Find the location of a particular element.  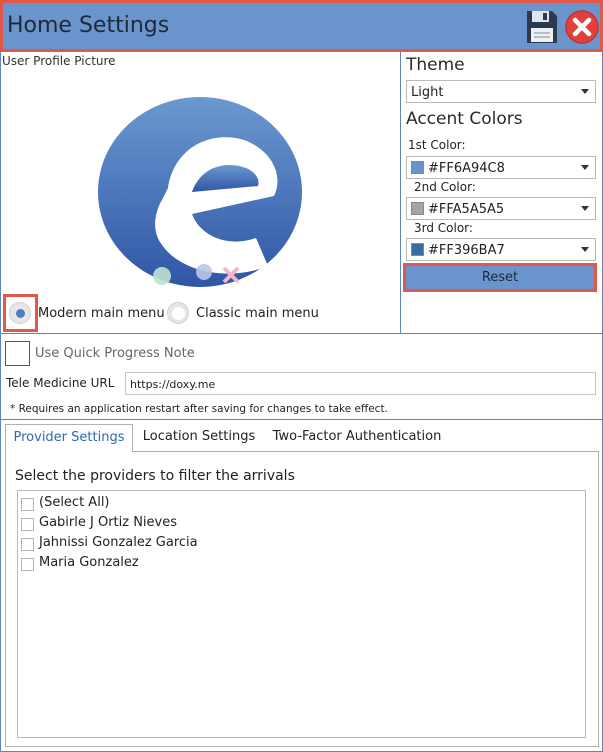

floppy-disk-icon is located at coordinates (542, 27).